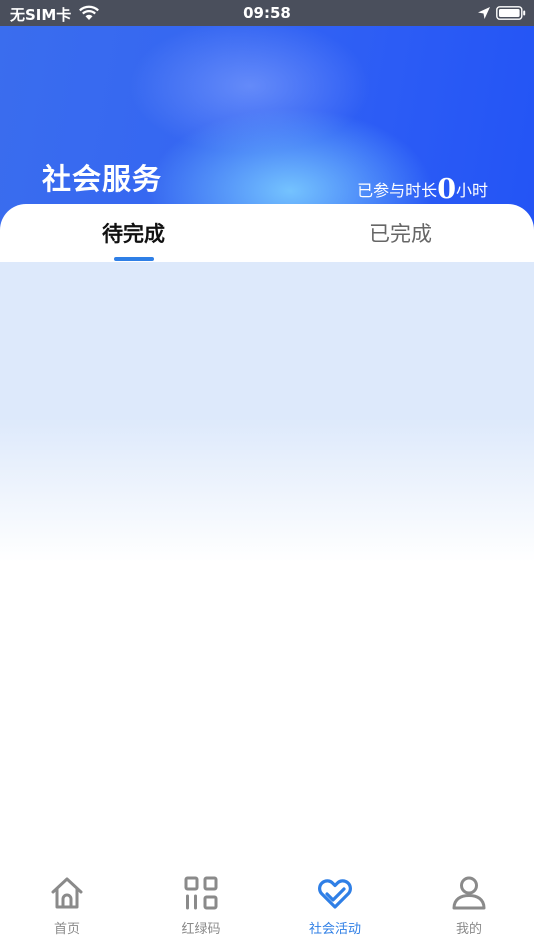 Image resolution: width=534 pixels, height=950 pixels. I want to click on bottom-tab-bar: 首页 红绿码 社会活动 我的, so click(267, 906).